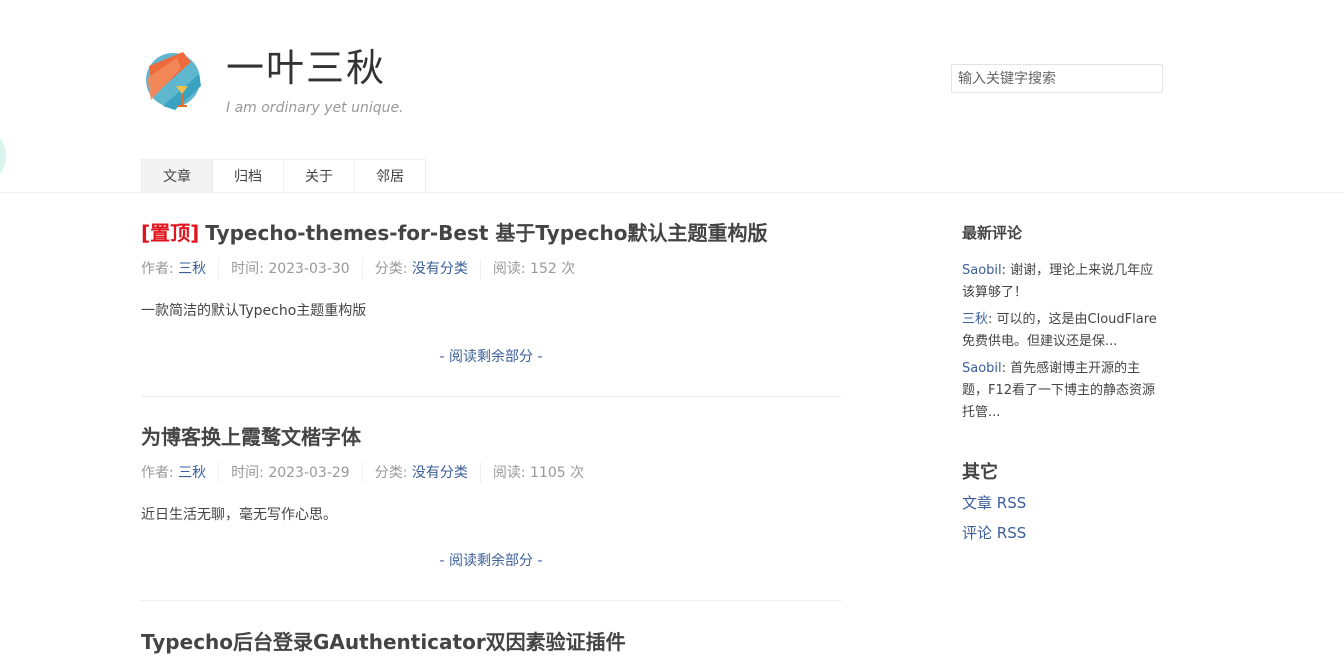  What do you see at coordinates (1062, 282) in the screenshot?
I see `comment-item: Saobil: 谢谢，理论上来说几年应该算够了！` at bounding box center [1062, 282].